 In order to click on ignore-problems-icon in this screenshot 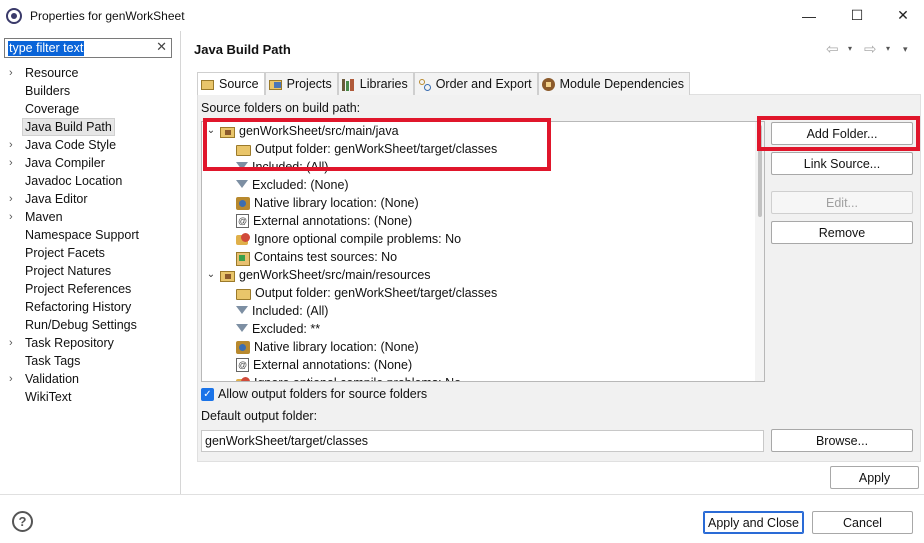, I will do `click(243, 239)`.